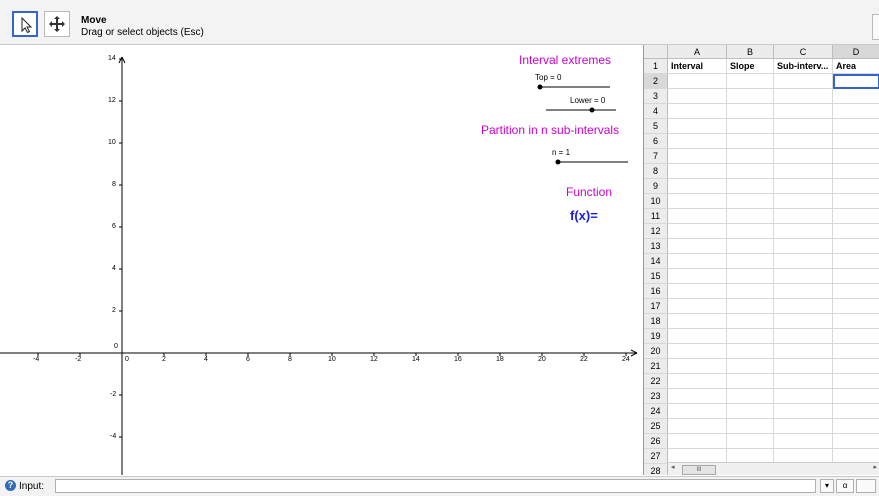 The width and height of the screenshot is (879, 496). I want to click on symbol-button: α, so click(845, 486).